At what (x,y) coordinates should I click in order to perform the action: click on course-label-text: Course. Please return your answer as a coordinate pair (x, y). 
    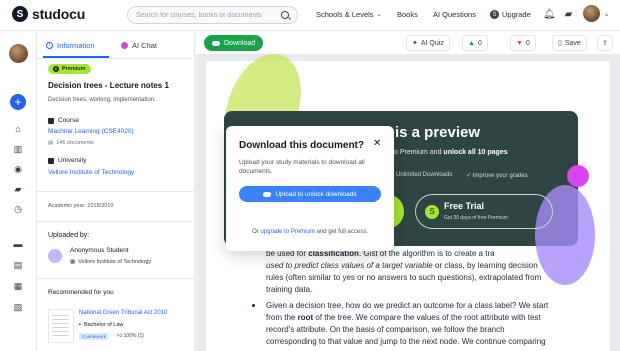
    Looking at the image, I should click on (68, 120).